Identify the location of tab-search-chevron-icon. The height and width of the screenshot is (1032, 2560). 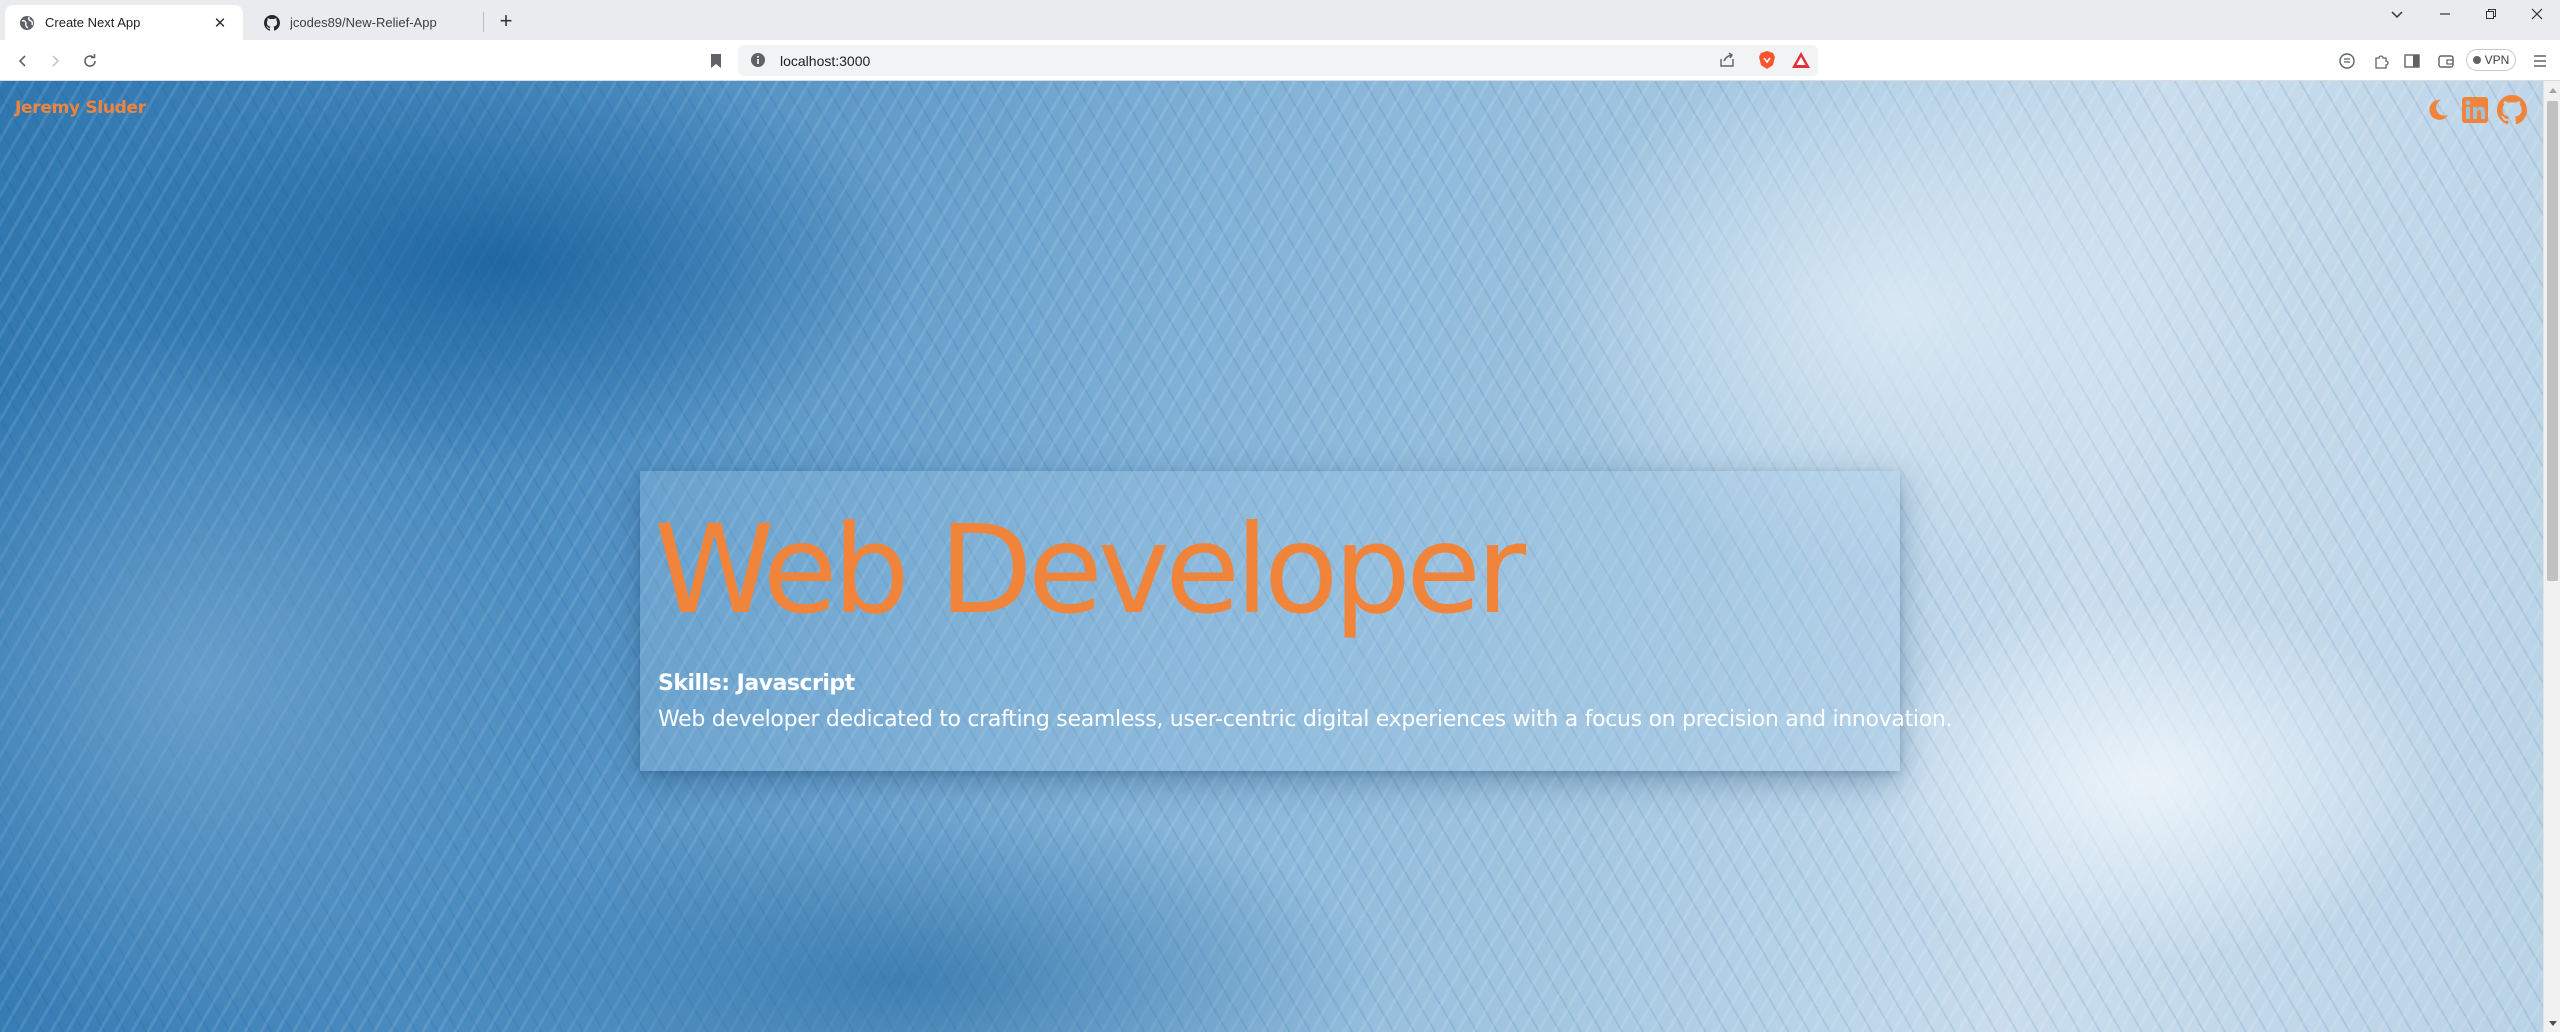
(2397, 14).